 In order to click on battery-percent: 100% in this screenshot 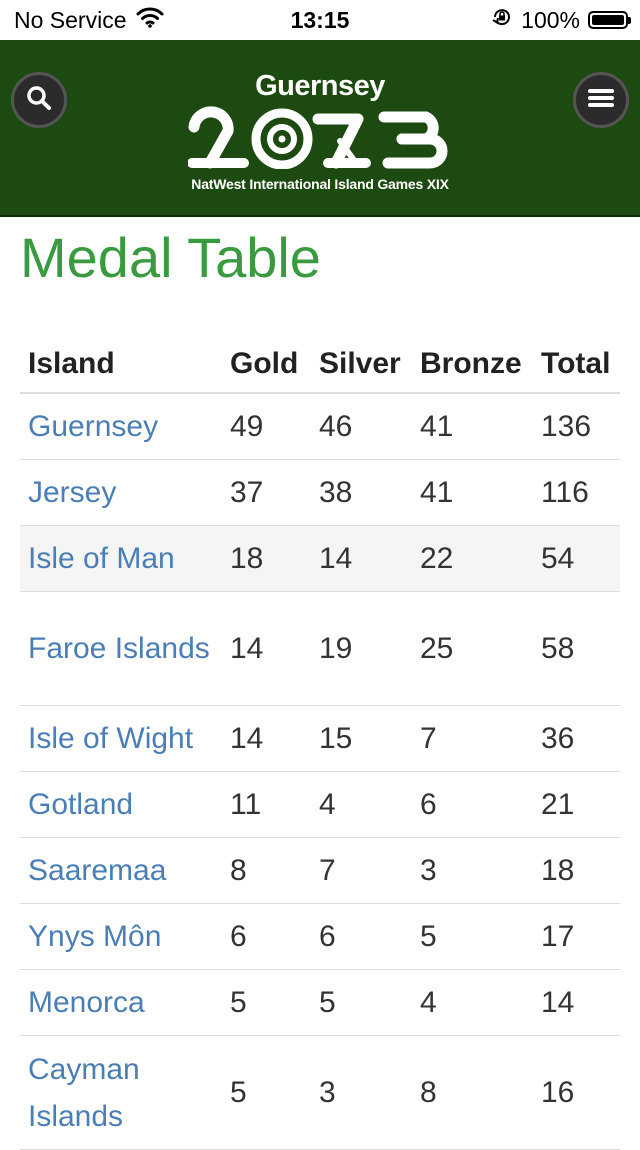, I will do `click(550, 19)`.